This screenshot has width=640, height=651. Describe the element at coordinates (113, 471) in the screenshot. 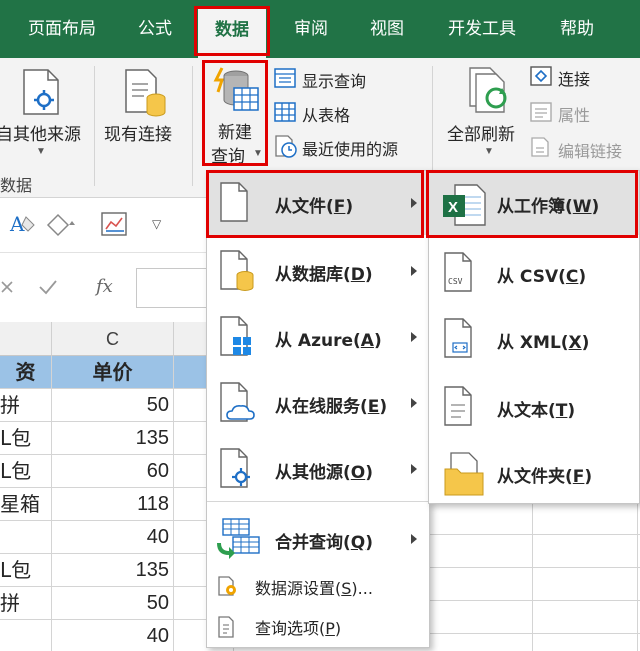

I see `price-cell: 60` at that location.